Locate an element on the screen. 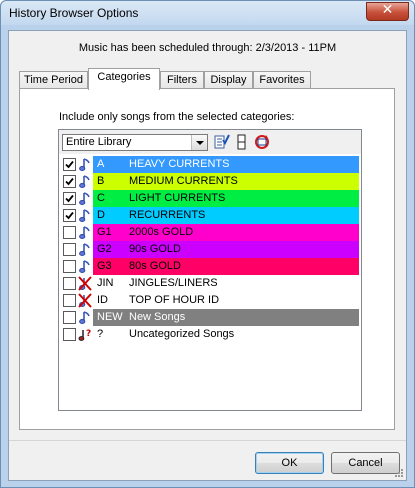  category-code: NEW is located at coordinates (110, 317).